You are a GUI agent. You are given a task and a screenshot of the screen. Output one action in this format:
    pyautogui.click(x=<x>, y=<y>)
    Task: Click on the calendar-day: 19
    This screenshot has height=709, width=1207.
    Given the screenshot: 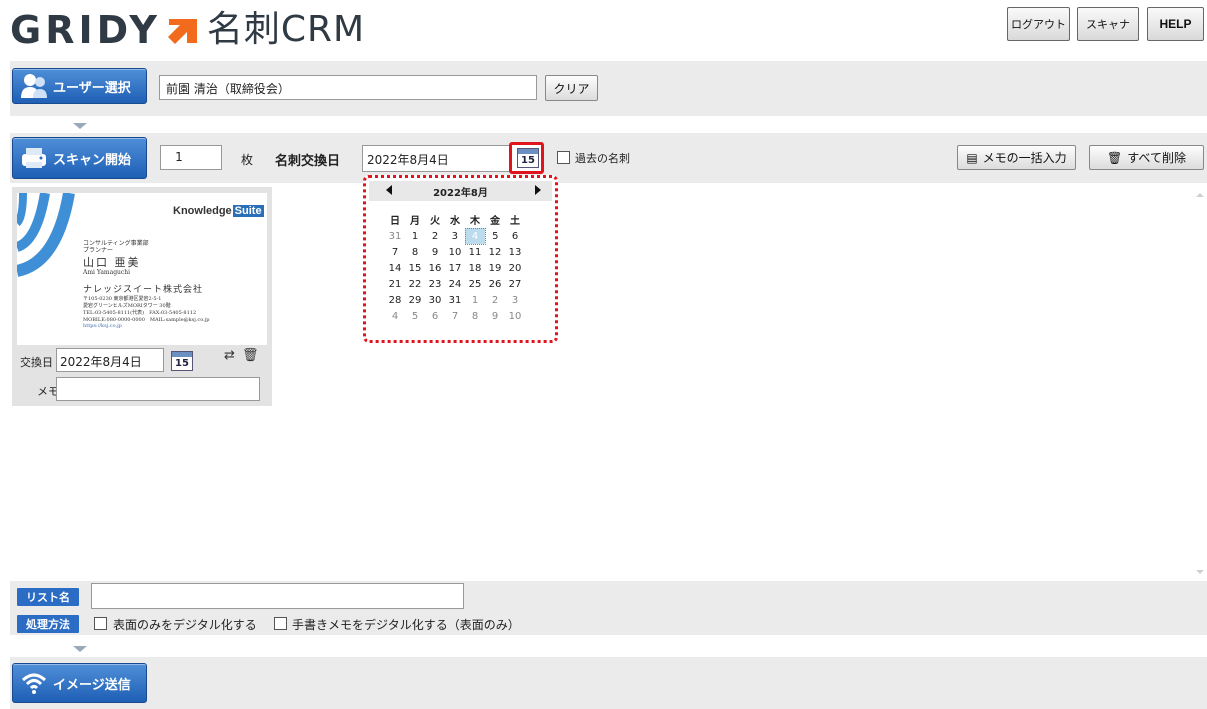 What is the action you would take?
    pyautogui.click(x=495, y=268)
    